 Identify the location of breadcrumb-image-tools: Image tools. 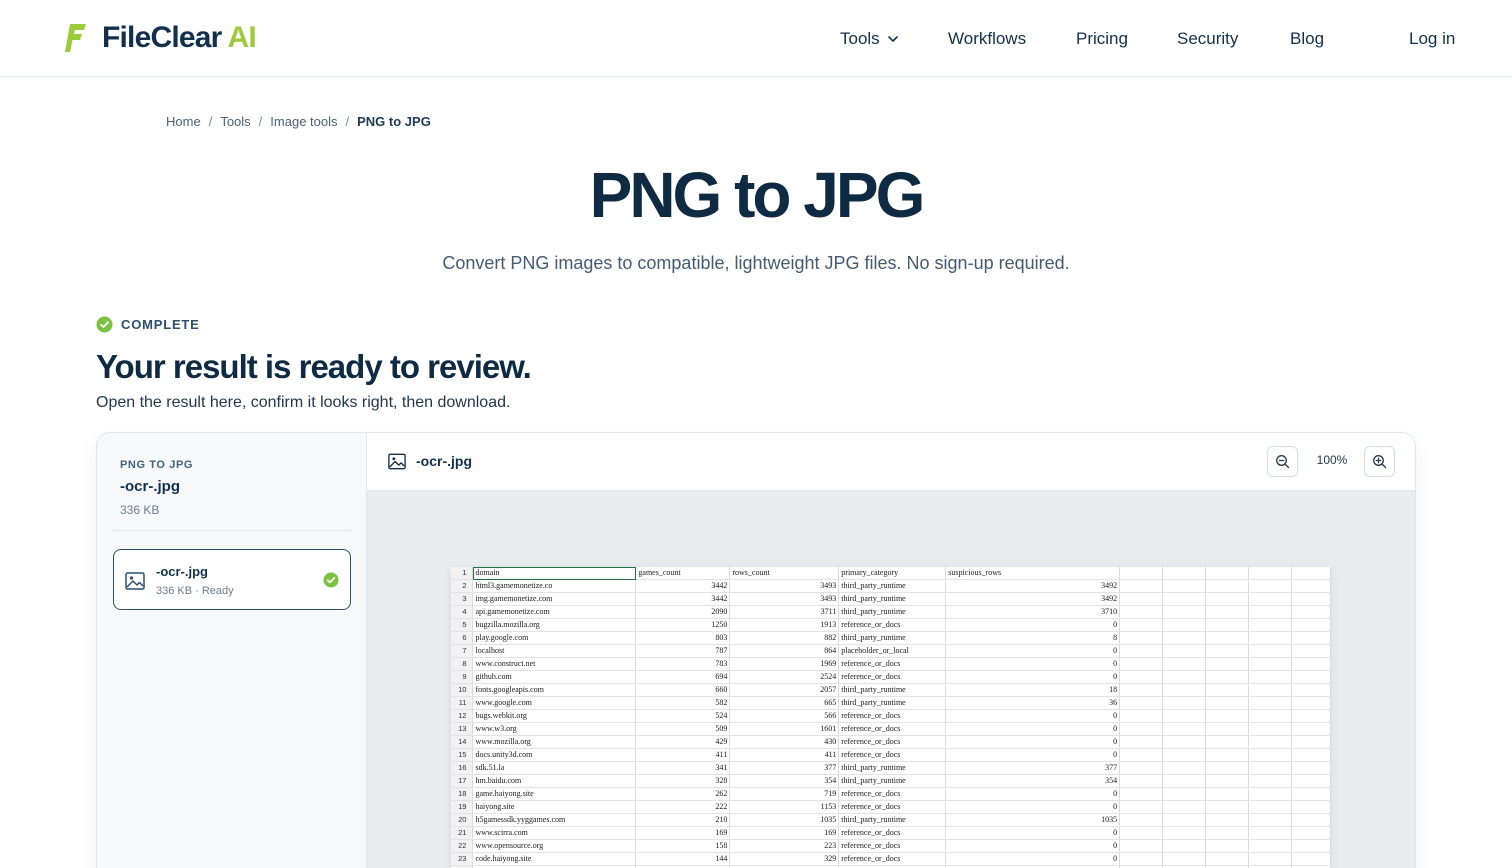
(303, 121).